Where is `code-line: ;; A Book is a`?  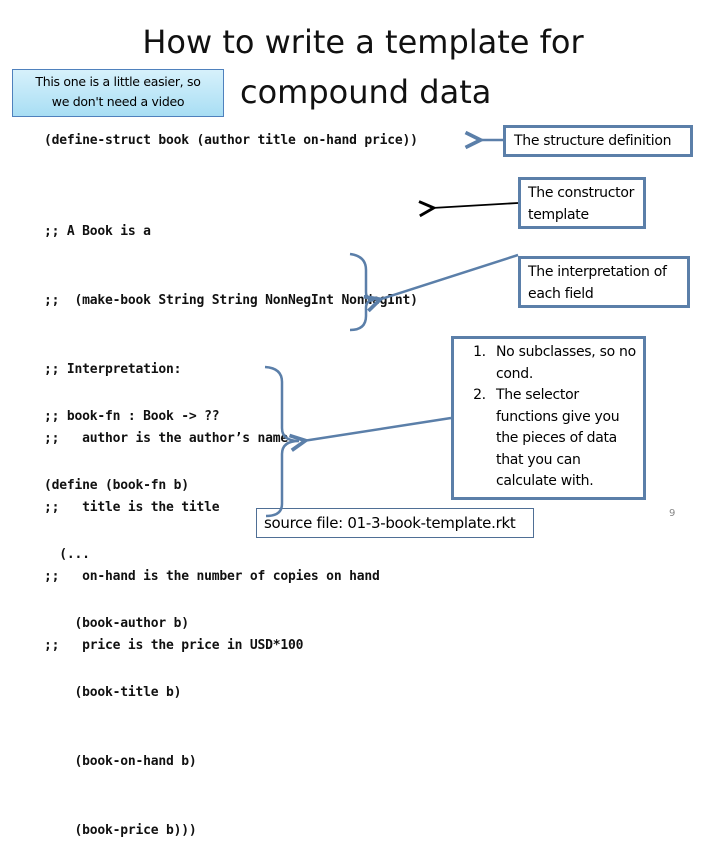
code-line: ;; A Book is a is located at coordinates (97, 231).